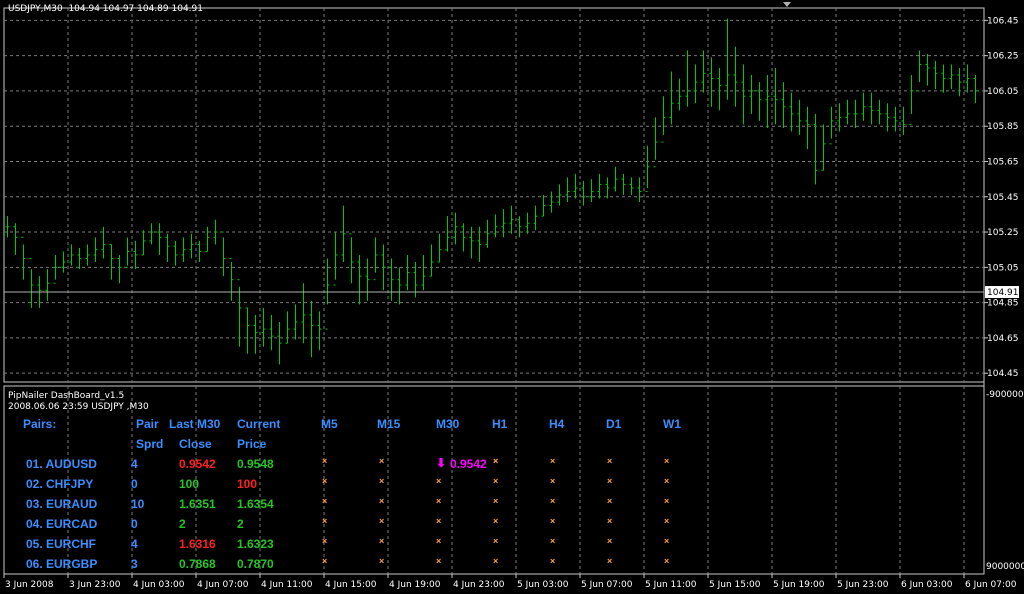 The image size is (1024, 594). Describe the element at coordinates (78, 407) in the screenshot. I see `indicator-subtitle: 2008.06.06 23:59 USDJPY ,M30` at that location.